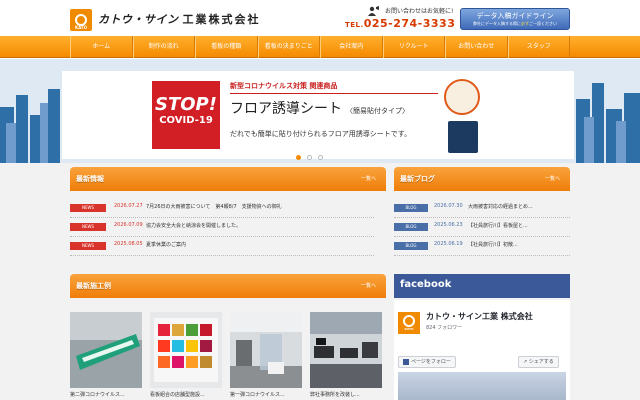  What do you see at coordinates (354, 25) in the screenshot?
I see `tel-prefix: TEL.` at bounding box center [354, 25].